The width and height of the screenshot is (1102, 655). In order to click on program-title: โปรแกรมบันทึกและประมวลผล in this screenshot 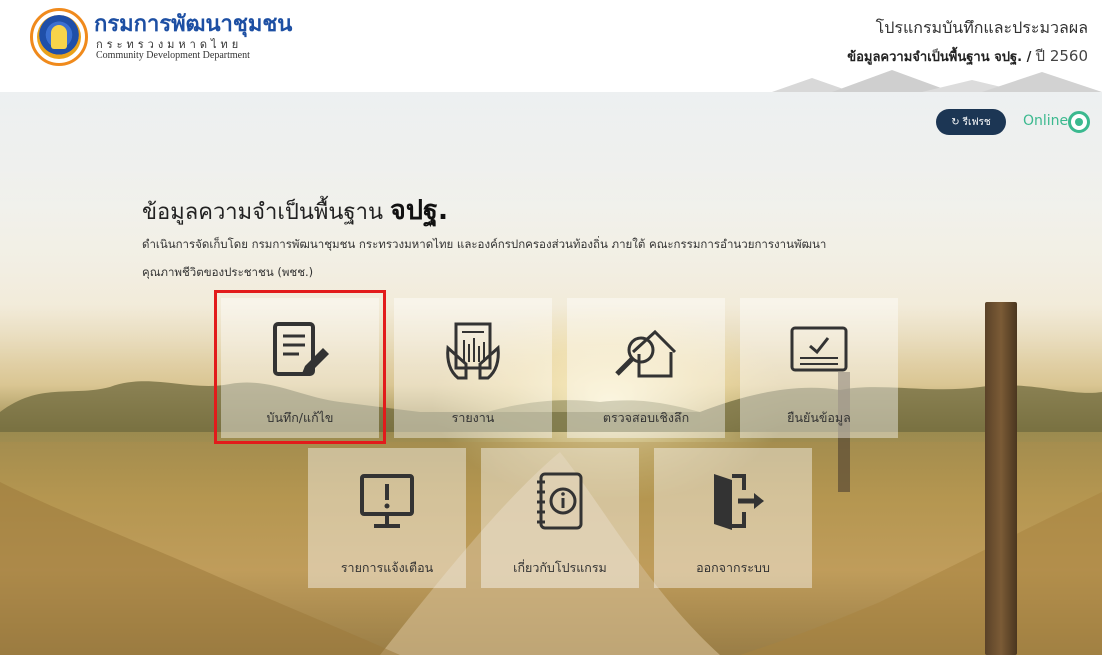, I will do `click(981, 27)`.